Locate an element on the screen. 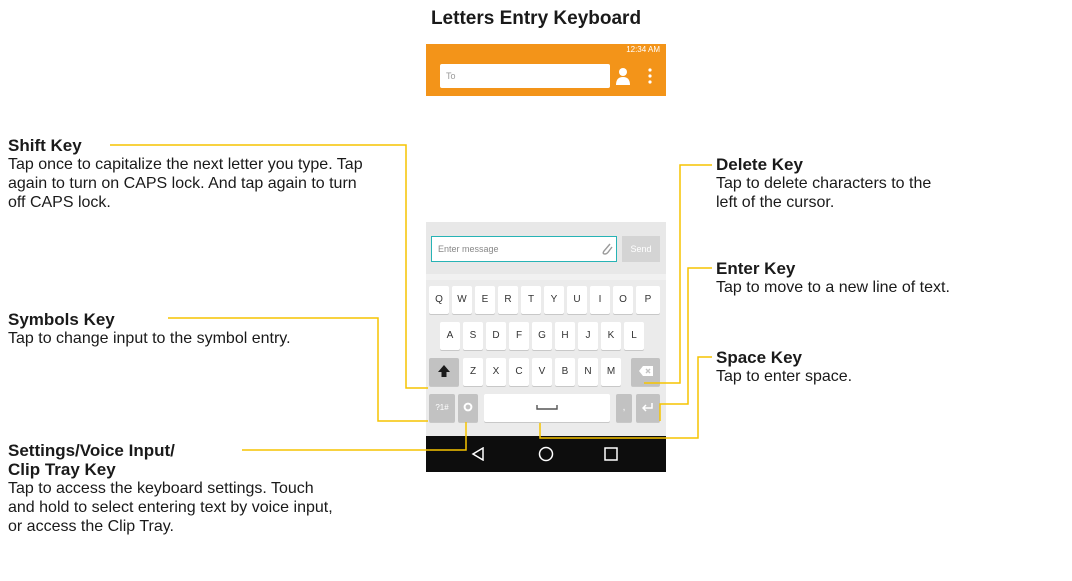 Image resolution: width=1072 pixels, height=581 pixels. enter-key-description: Tap to move to a new line of text. is located at coordinates (833, 287).